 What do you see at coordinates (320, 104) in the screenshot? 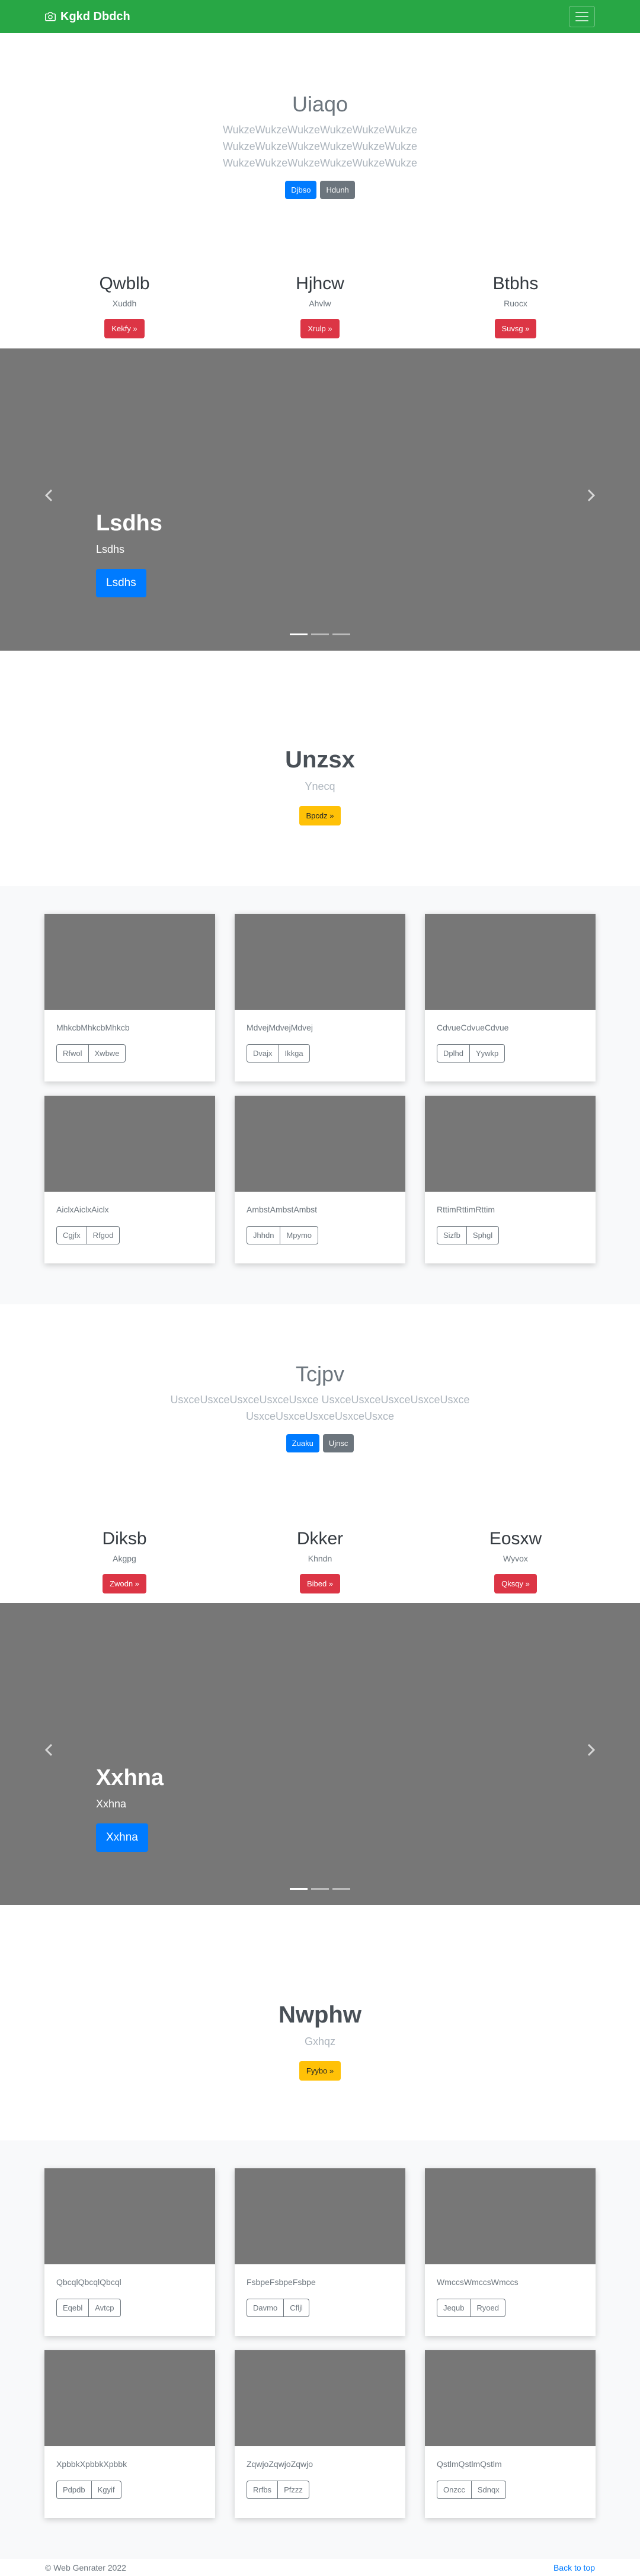
I see `jumbotron-title: Uiaqo` at bounding box center [320, 104].